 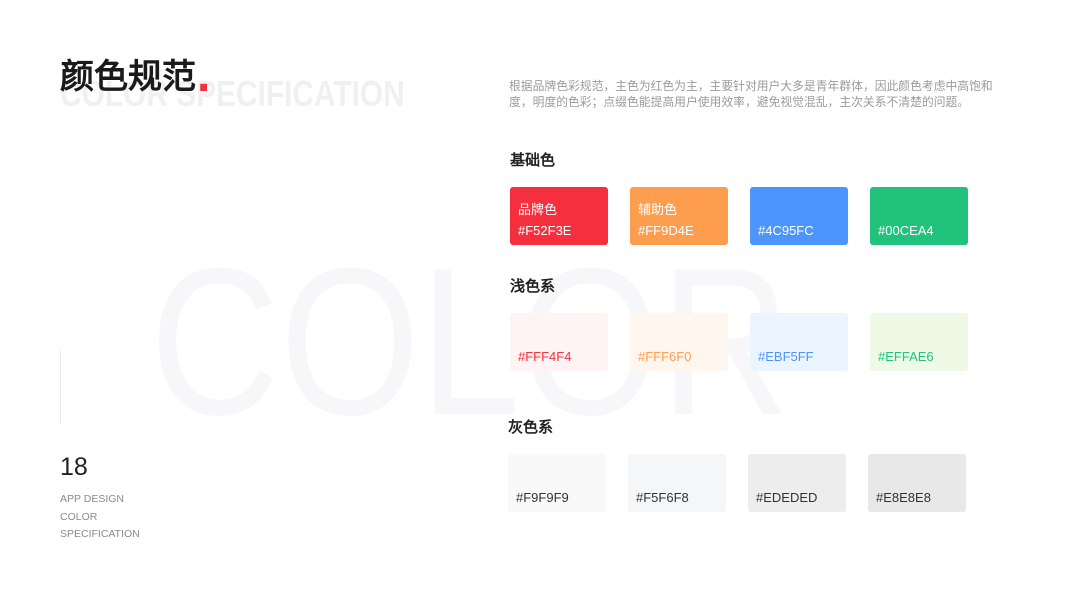 I want to click on swatch-light-orange: #FFF6F0, so click(x=679, y=342).